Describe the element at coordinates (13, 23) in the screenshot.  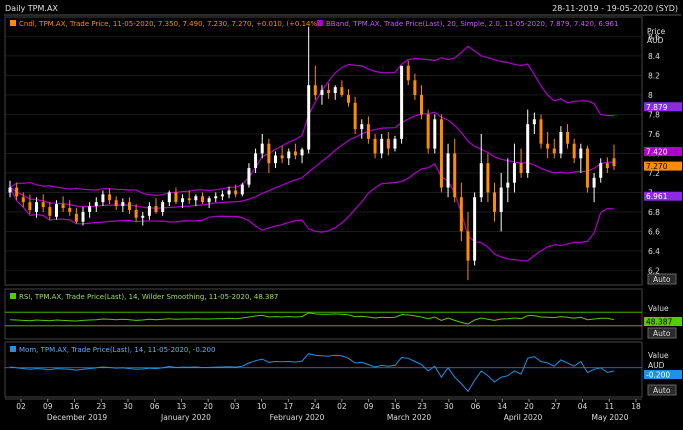
I see `candle-legend-swatch` at that location.